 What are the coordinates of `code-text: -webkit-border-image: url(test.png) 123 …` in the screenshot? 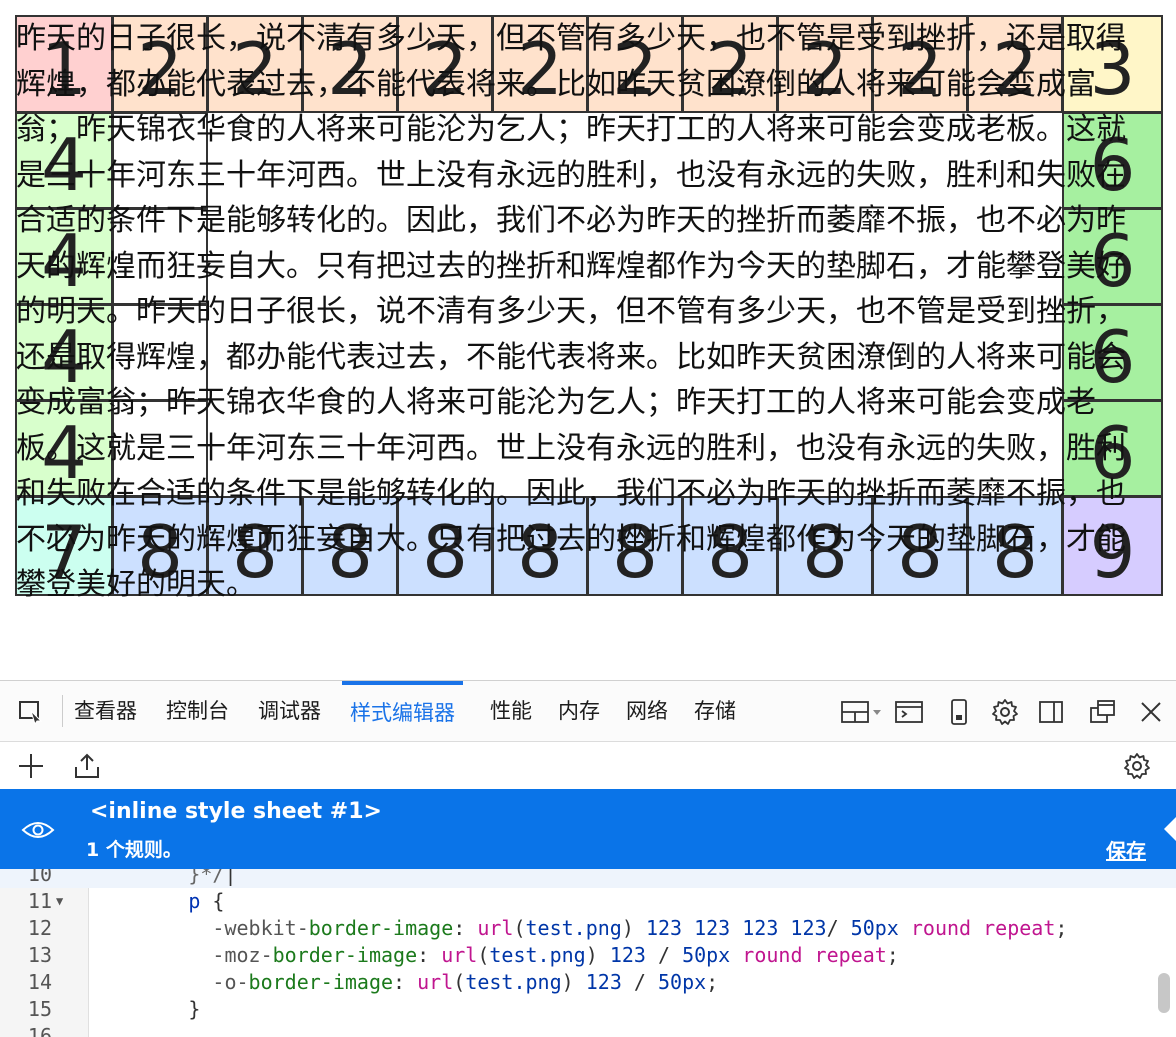 It's located at (579, 928).